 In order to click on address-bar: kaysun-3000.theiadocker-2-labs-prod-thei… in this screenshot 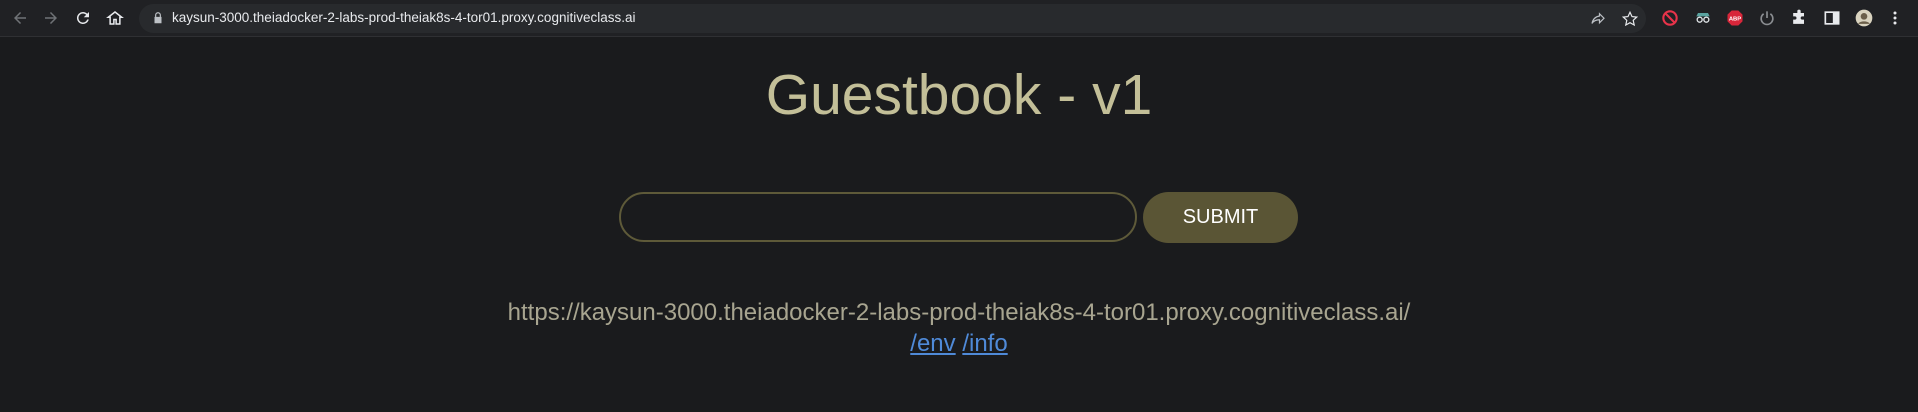, I will do `click(892, 18)`.